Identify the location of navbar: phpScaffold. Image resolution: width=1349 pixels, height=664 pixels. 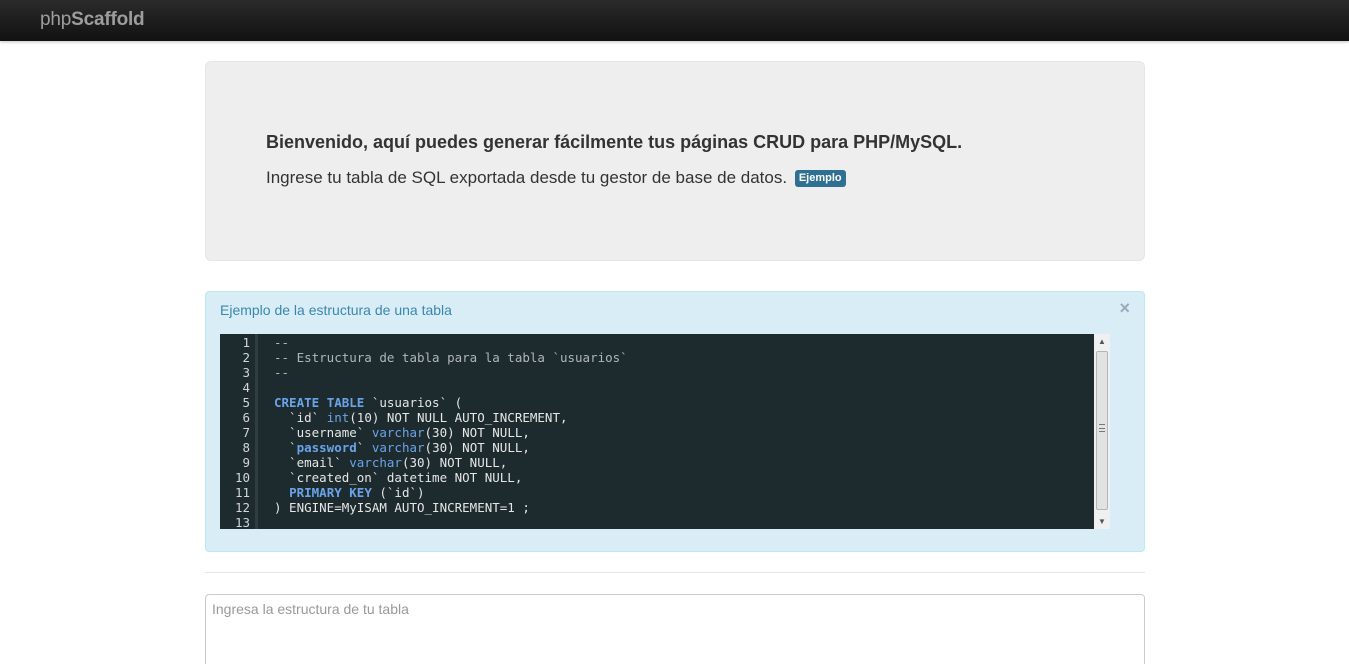
(674, 20).